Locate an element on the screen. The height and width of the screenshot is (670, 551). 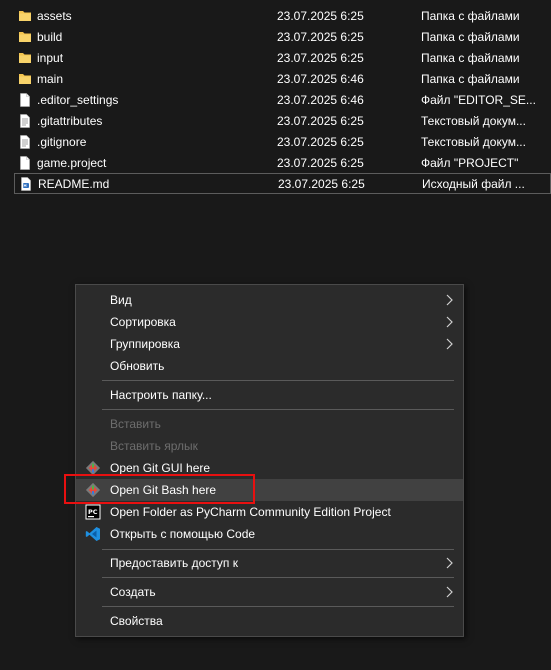
menu-item-label: Создать is located at coordinates (133, 592).